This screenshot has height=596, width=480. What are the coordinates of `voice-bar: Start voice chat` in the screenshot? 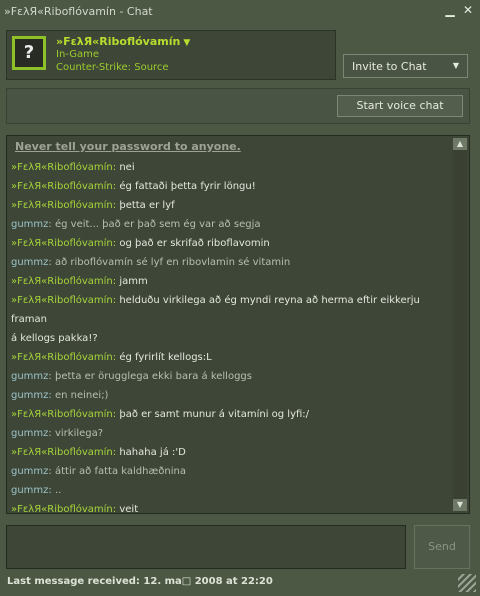 It's located at (238, 106).